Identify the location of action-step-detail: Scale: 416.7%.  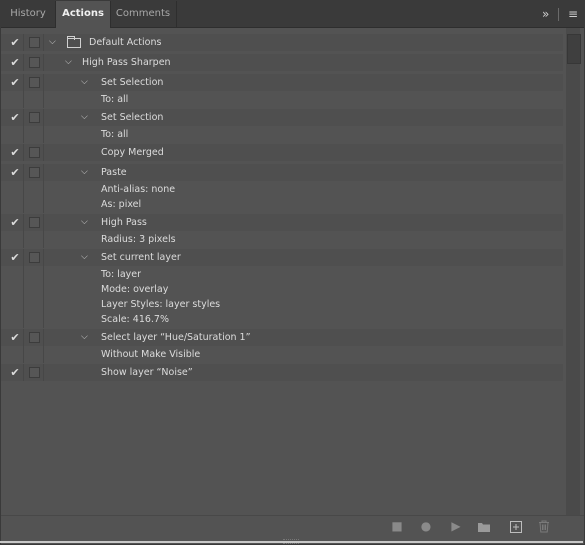
(282, 319).